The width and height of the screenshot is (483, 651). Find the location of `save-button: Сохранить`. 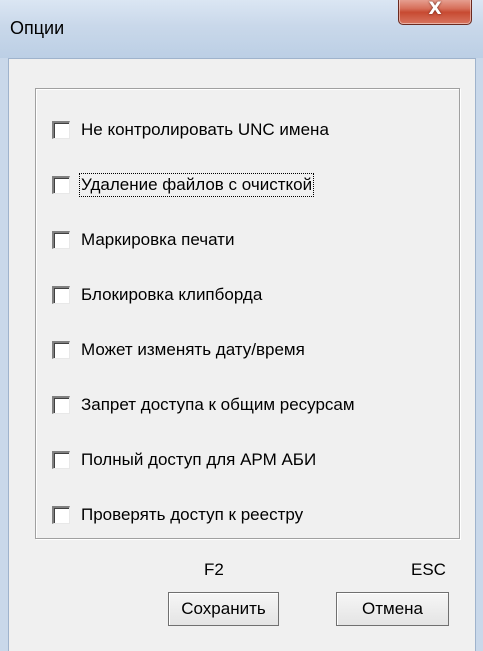

save-button: Сохранить is located at coordinates (223, 609).